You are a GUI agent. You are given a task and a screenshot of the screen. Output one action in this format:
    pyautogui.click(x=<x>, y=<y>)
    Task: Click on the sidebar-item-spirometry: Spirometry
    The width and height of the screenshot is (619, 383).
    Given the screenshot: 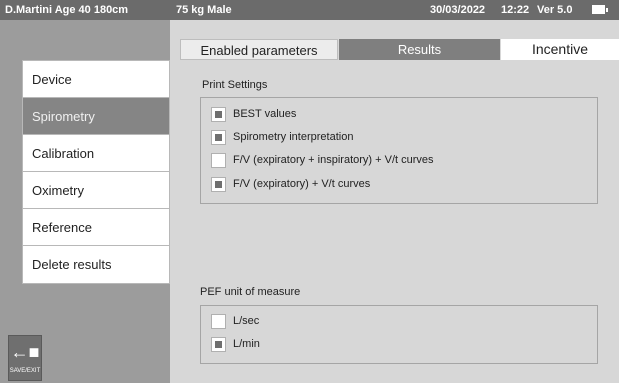 What is the action you would take?
    pyautogui.click(x=96, y=116)
    